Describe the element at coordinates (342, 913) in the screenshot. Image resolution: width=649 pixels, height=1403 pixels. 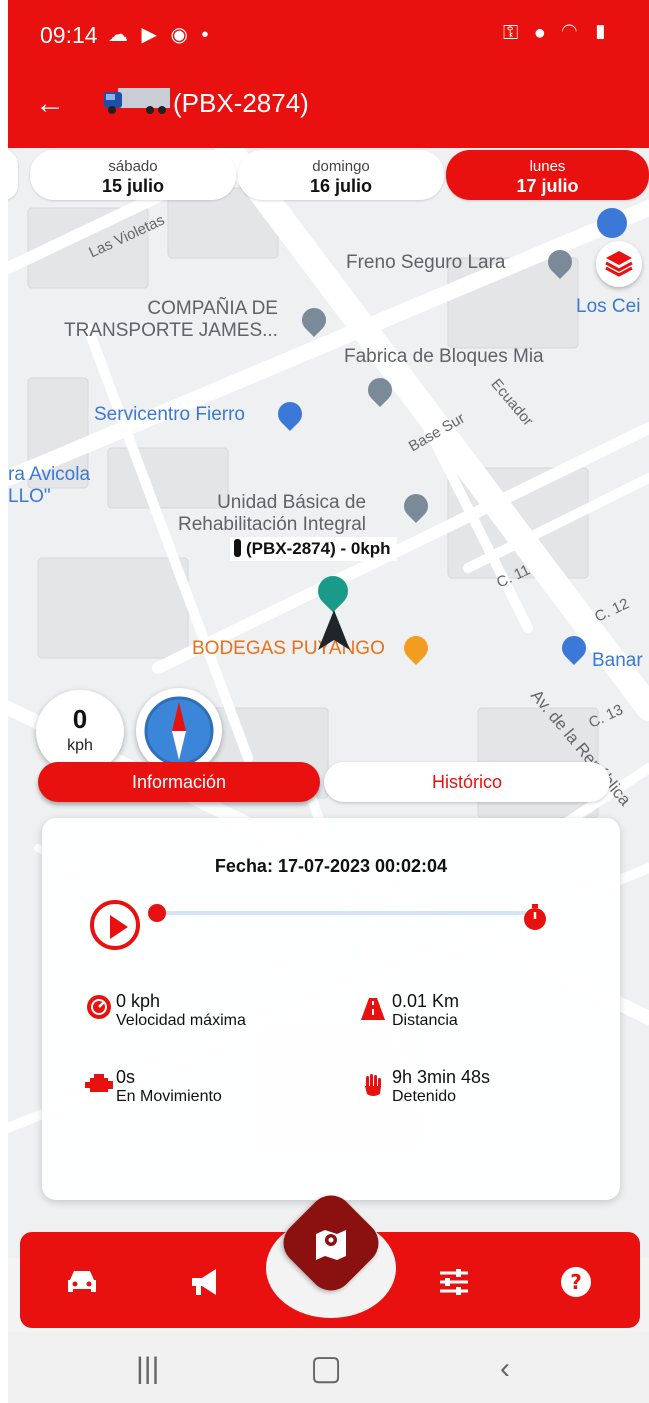
I see `playback-track` at that location.